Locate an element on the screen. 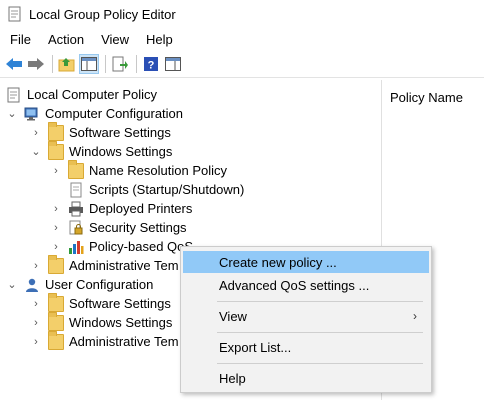  tree-item-user-windows-settings: › Windows Settings is located at coordinates (101, 321).